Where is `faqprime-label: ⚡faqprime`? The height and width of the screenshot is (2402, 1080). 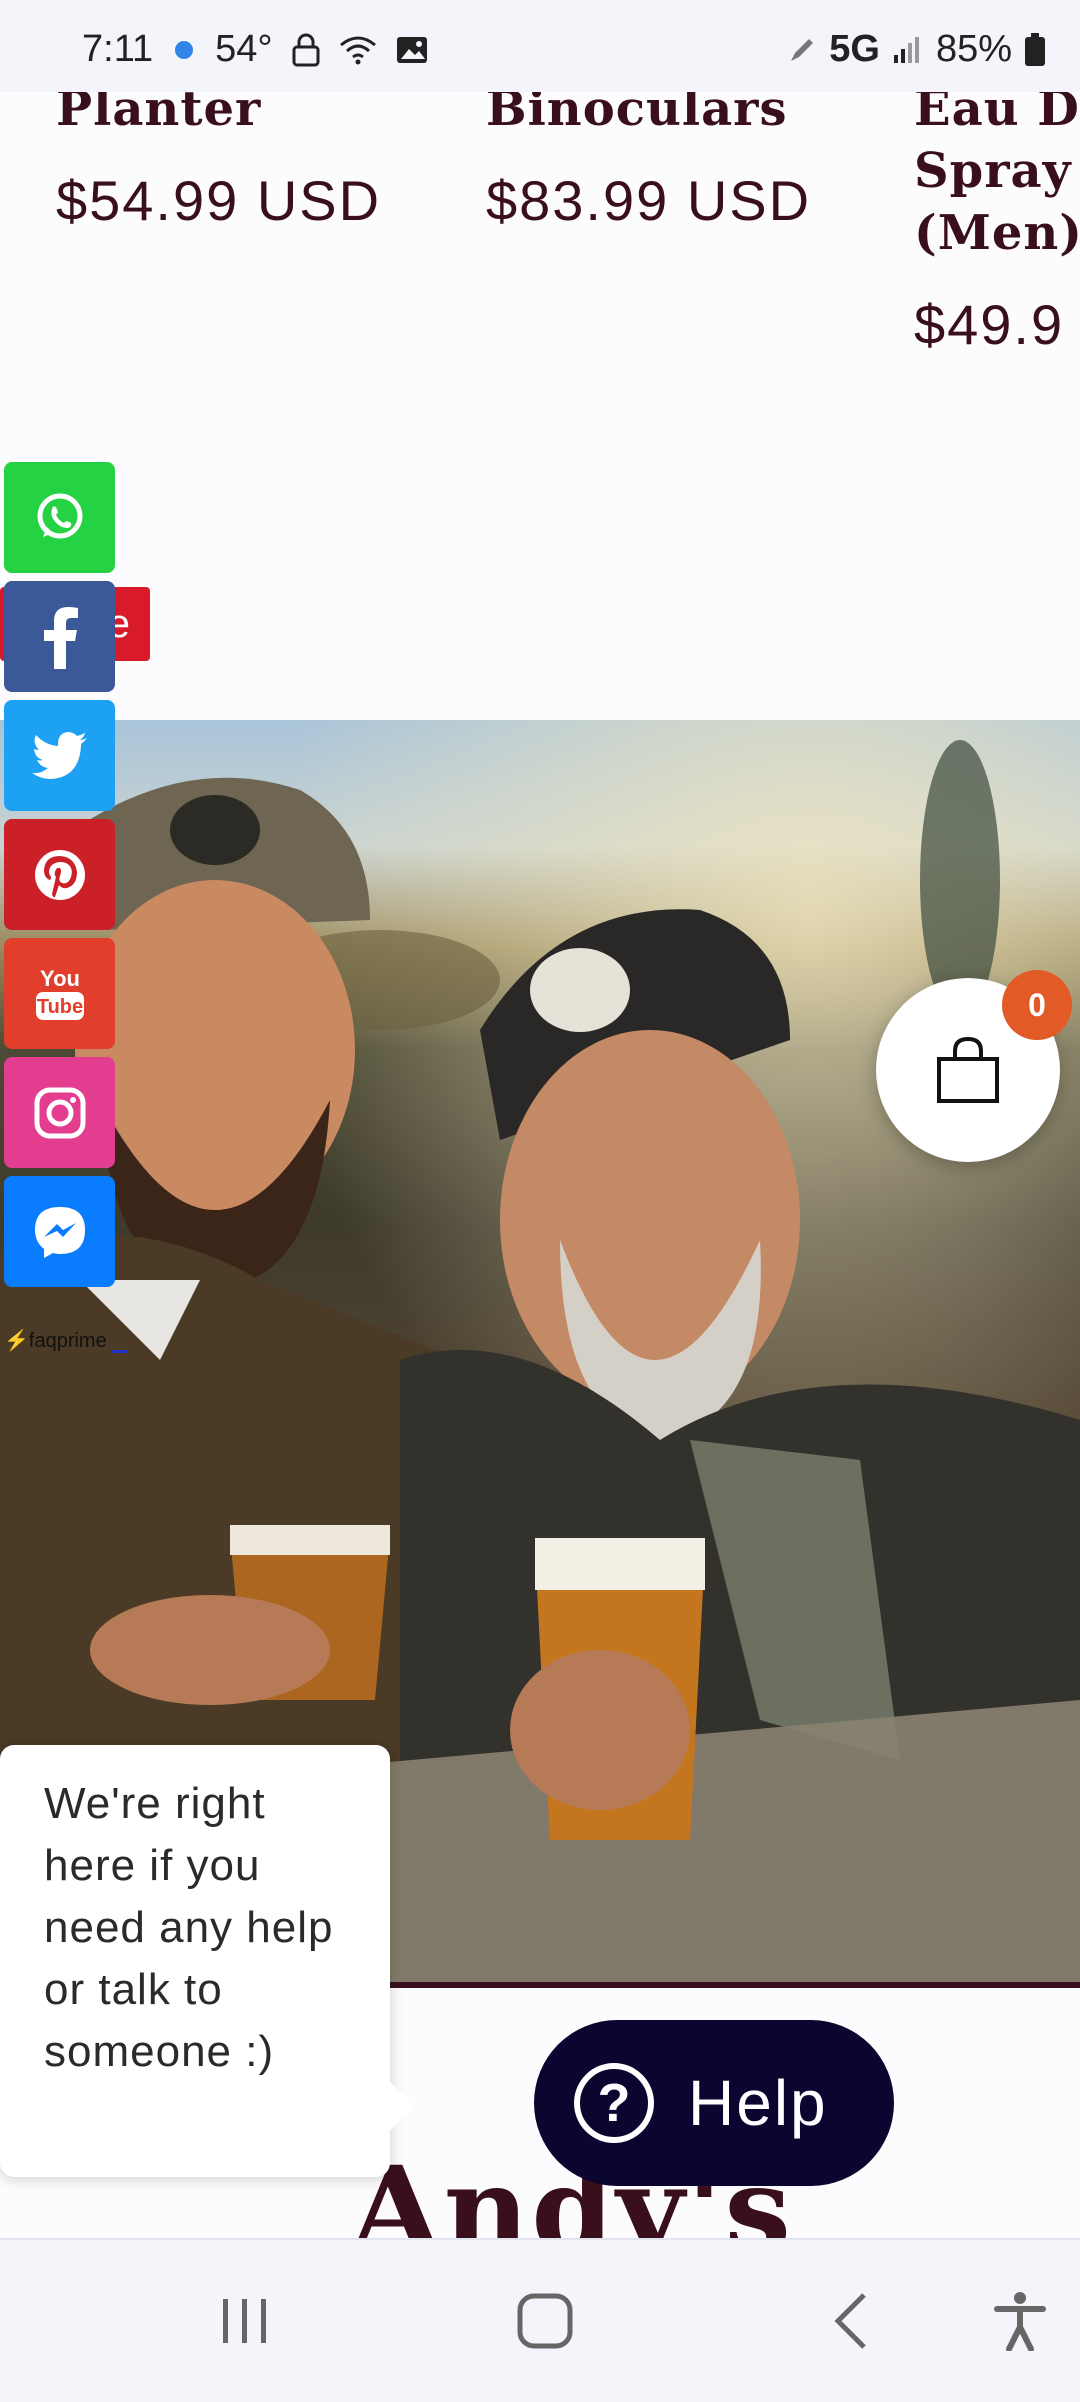 faqprime-label: ⚡faqprime is located at coordinates (65, 1340).